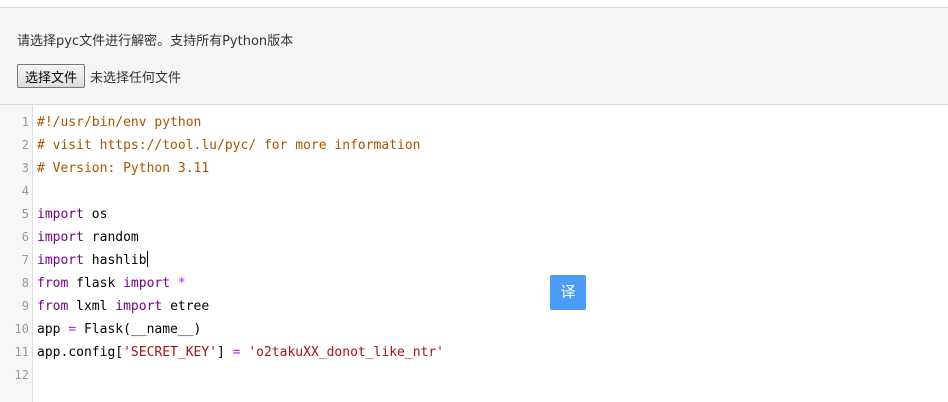 This screenshot has height=402, width=948. What do you see at coordinates (474, 260) in the screenshot?
I see `code-line: 7 import hashlib` at bounding box center [474, 260].